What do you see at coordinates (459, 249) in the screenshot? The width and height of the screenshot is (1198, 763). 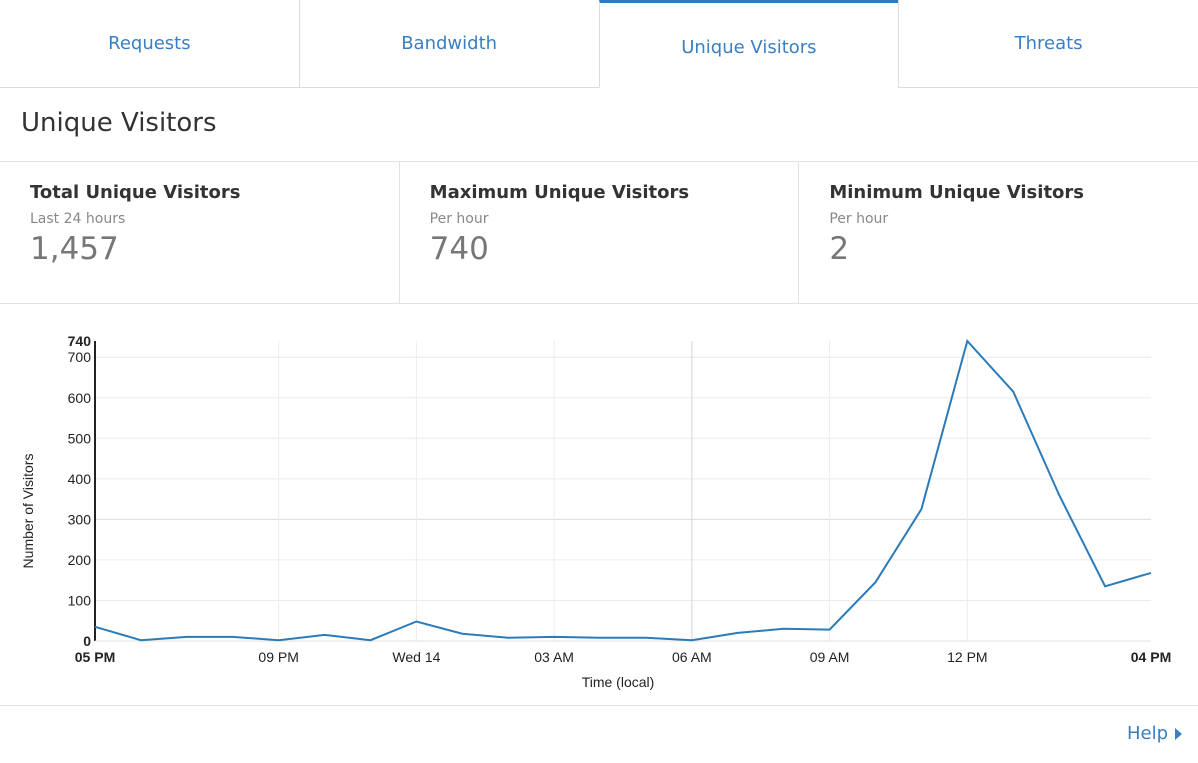 I see `stat-value: 740` at bounding box center [459, 249].